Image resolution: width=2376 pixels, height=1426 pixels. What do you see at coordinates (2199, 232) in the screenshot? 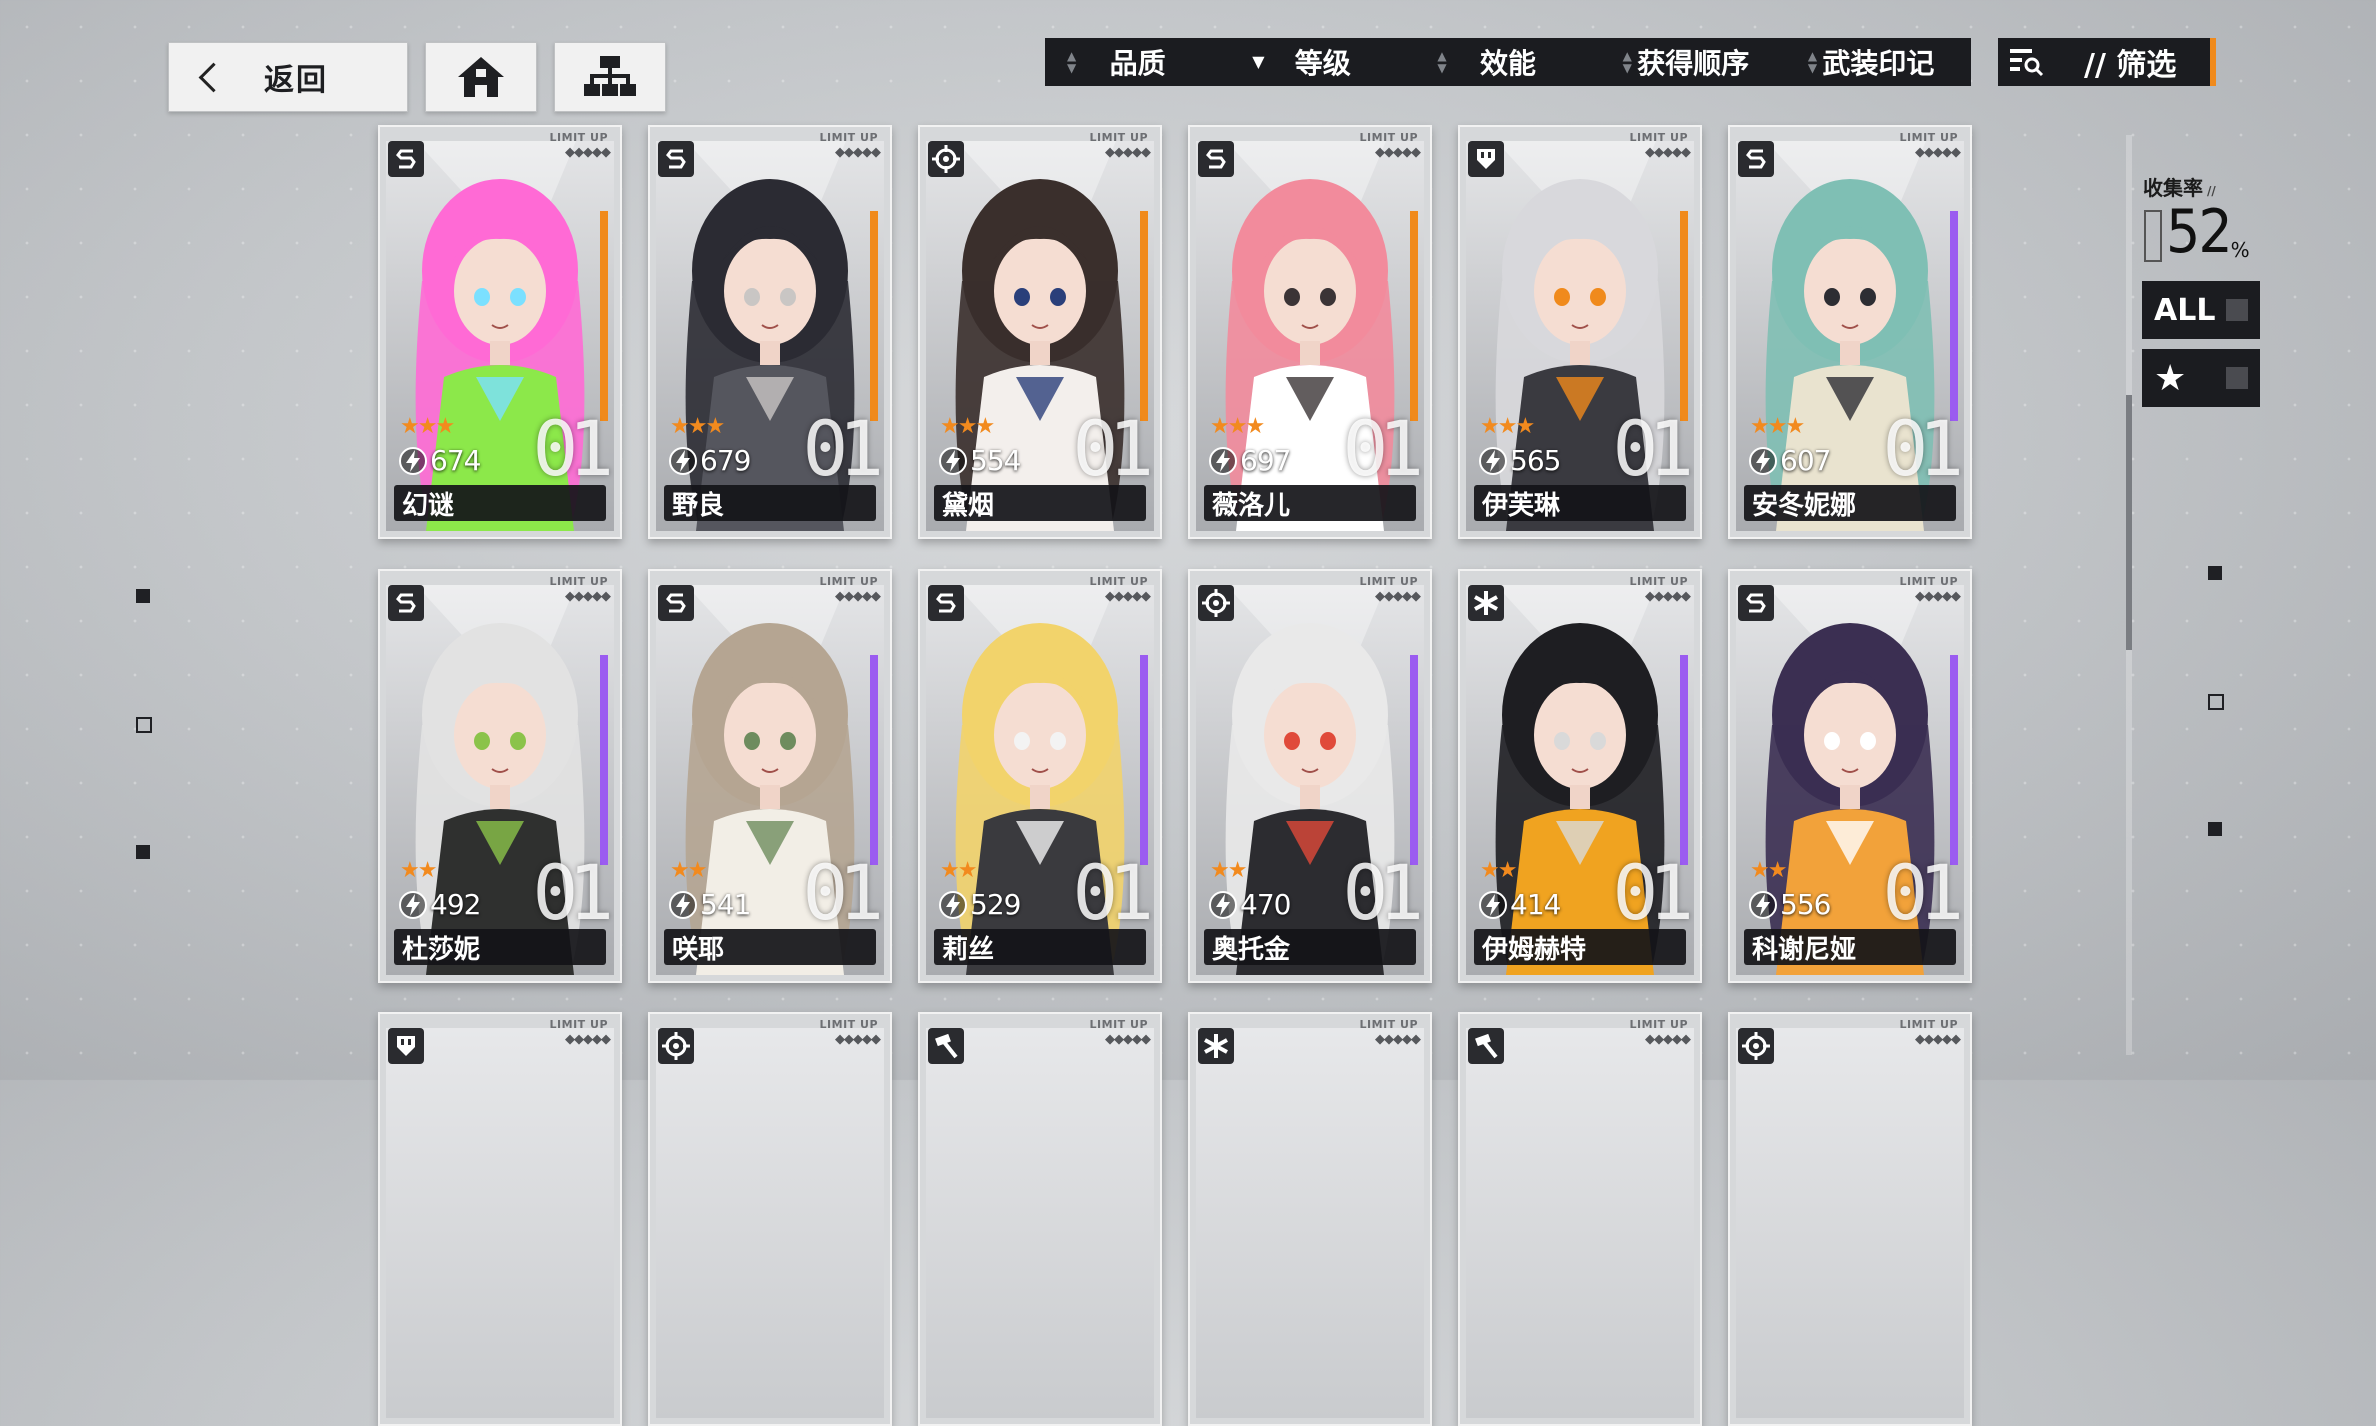
I see `collection-rate-number: 52` at bounding box center [2199, 232].